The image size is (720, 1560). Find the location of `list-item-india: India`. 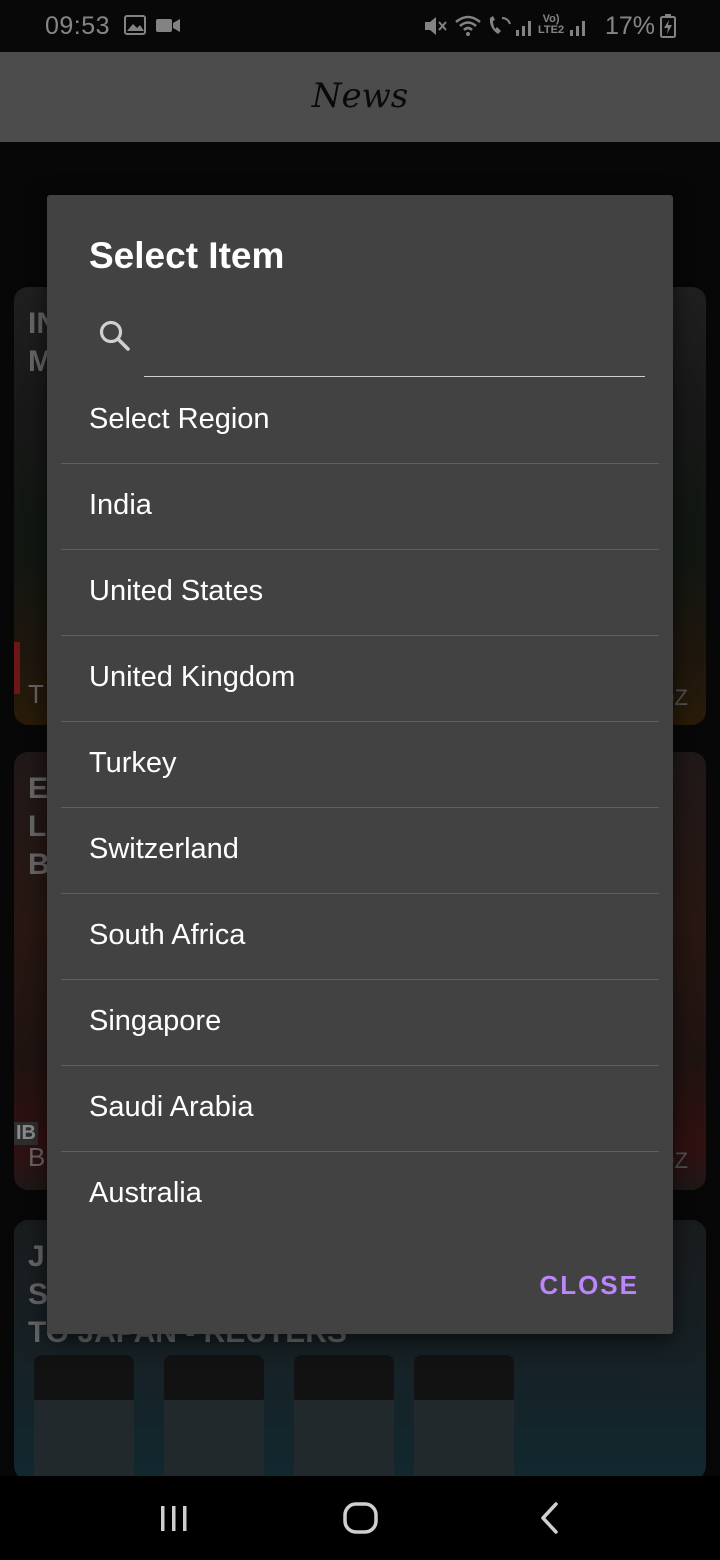

list-item-india: India is located at coordinates (360, 507).